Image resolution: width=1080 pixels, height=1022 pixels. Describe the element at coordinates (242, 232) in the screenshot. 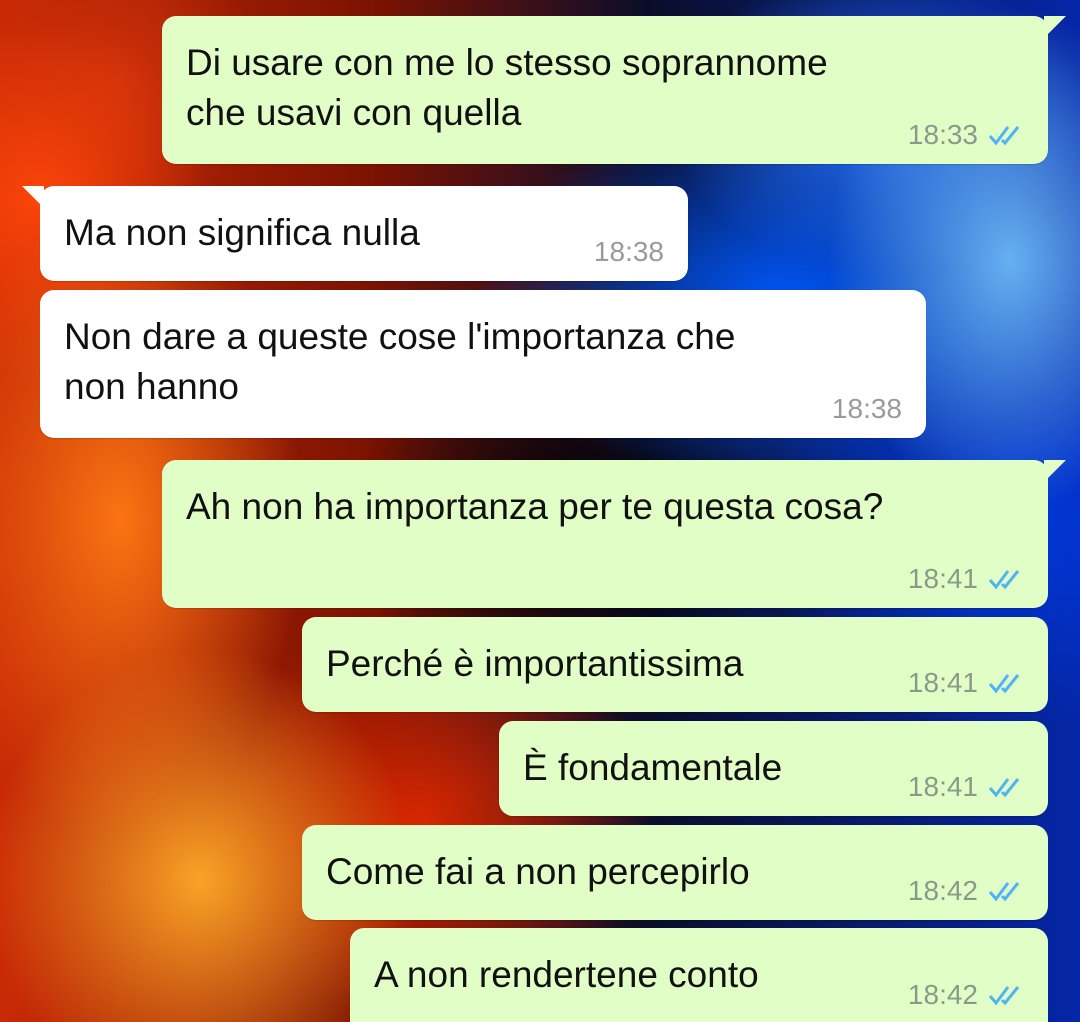

I see `message-text: Ma non significa nulla` at that location.